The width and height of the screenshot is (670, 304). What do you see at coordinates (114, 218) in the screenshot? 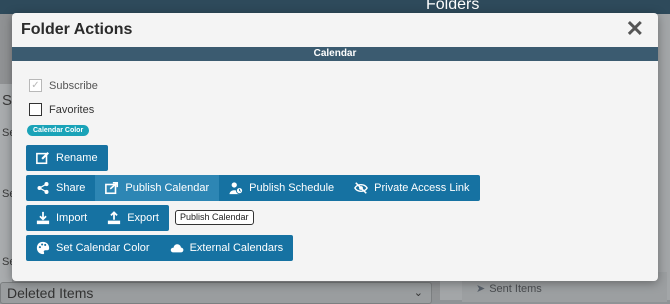
I see `upload-icon` at bounding box center [114, 218].